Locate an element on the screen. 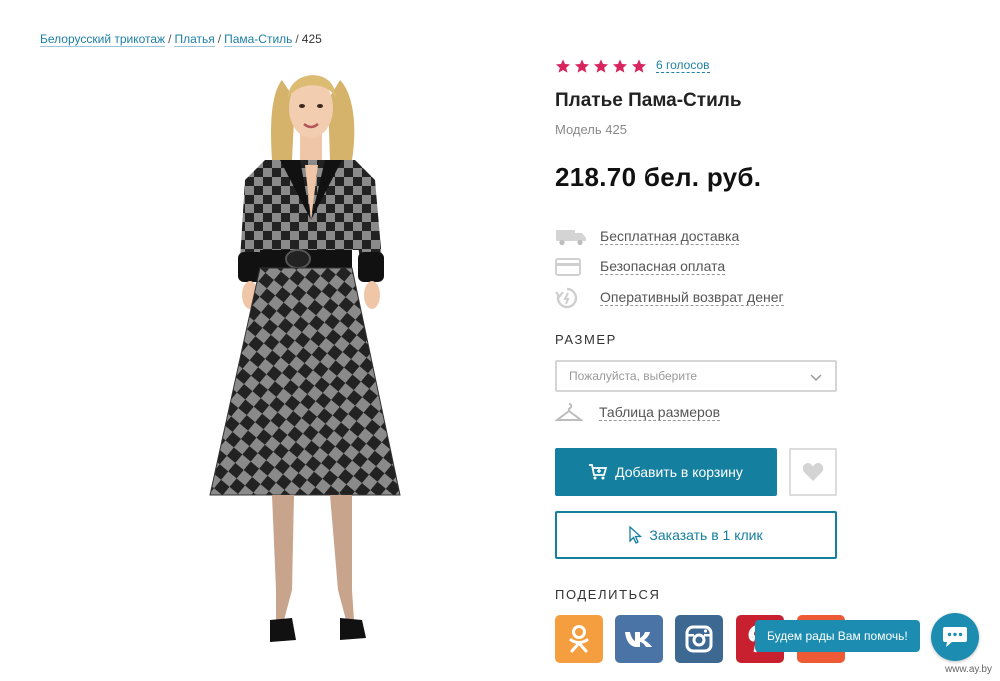  one-click-order-button: Заказать в 1 клик is located at coordinates (696, 535).